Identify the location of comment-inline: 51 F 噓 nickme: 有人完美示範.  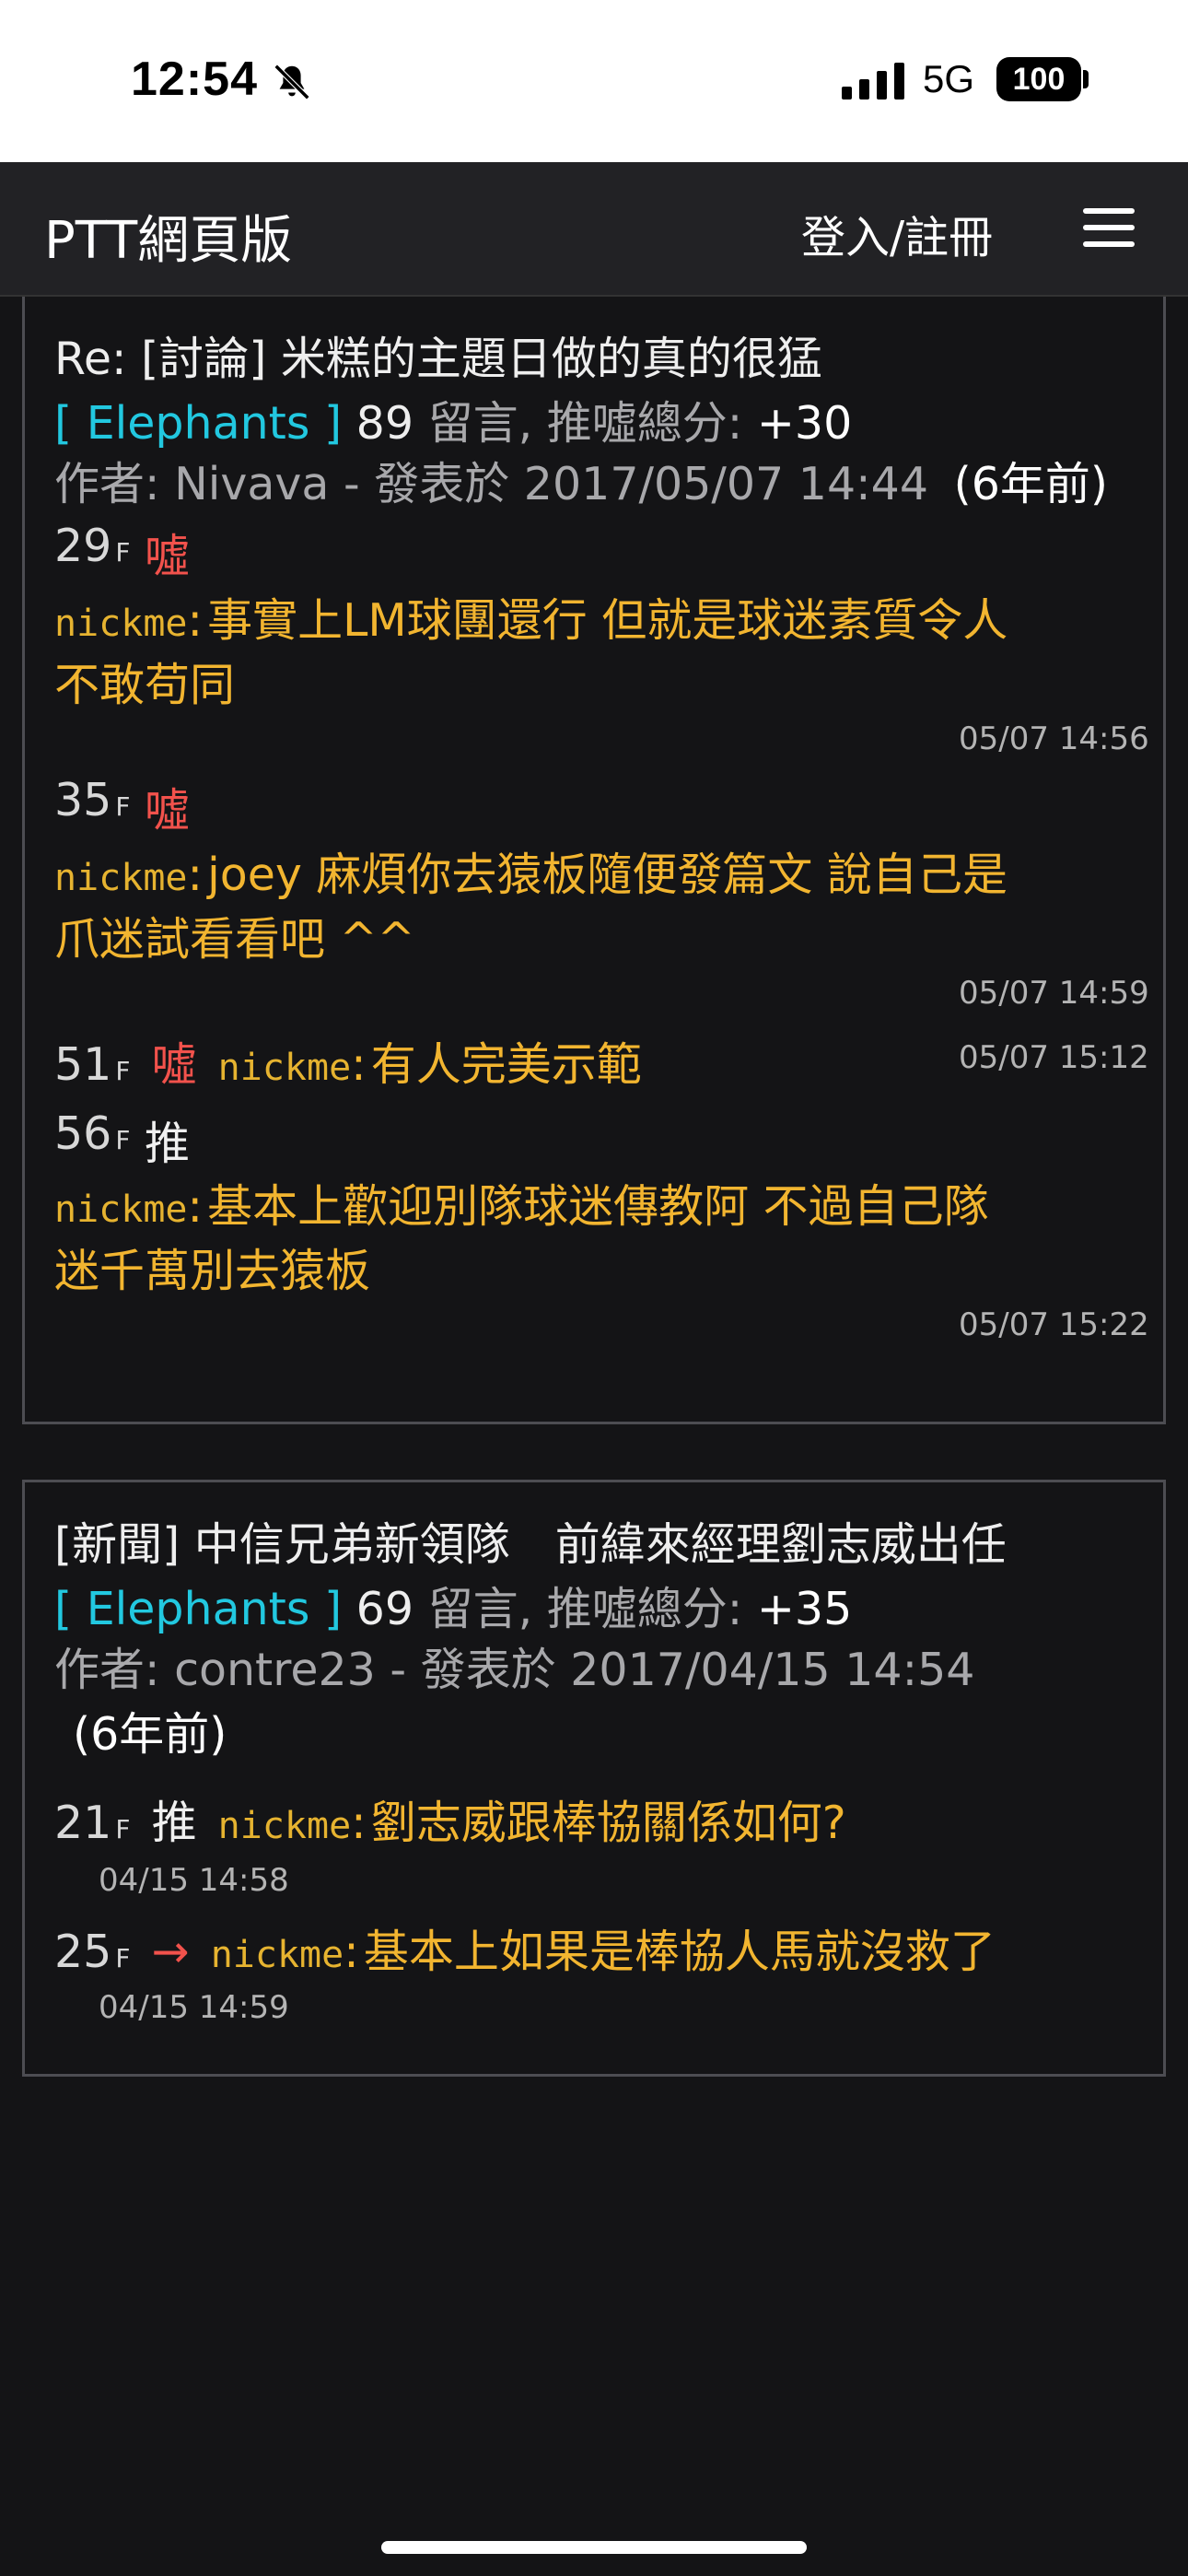
(348, 1064).